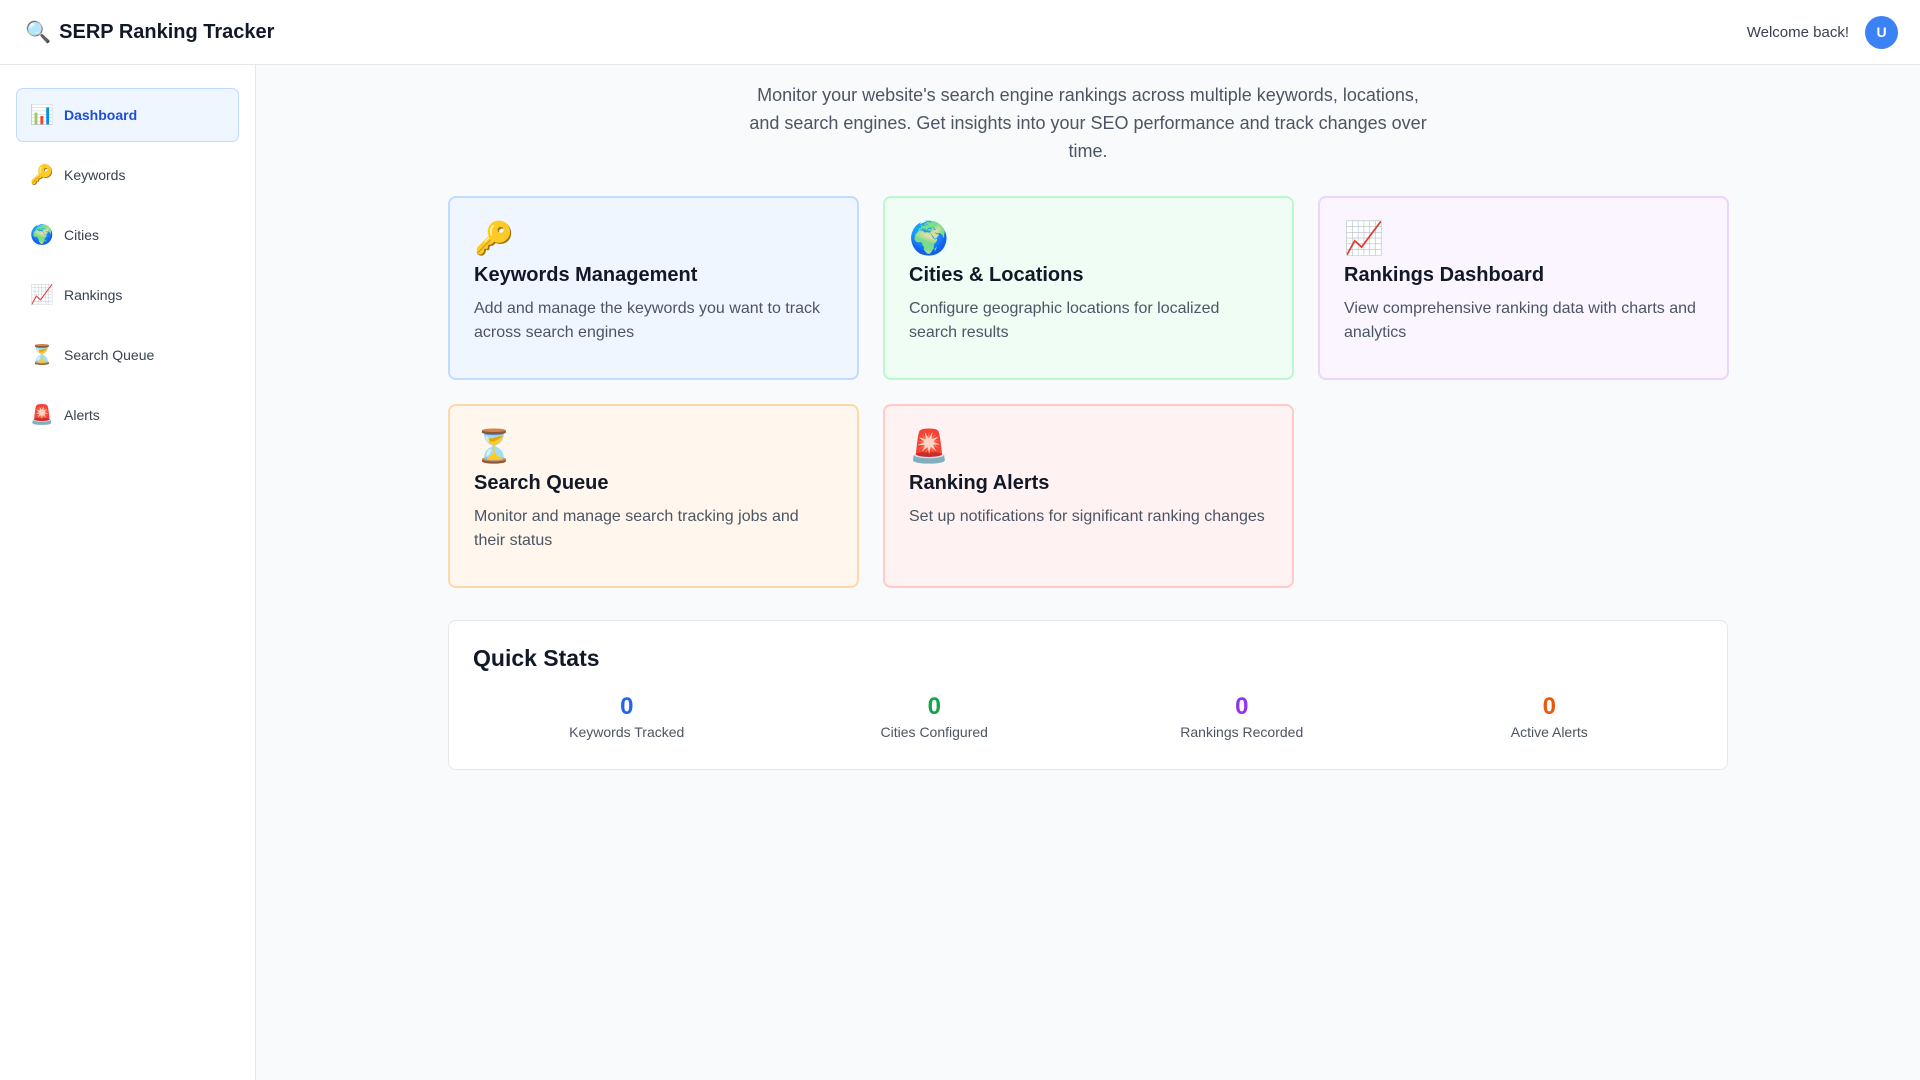 This screenshot has height=1080, width=1920. I want to click on header-user-area: Welcome back! U, so click(1822, 32).